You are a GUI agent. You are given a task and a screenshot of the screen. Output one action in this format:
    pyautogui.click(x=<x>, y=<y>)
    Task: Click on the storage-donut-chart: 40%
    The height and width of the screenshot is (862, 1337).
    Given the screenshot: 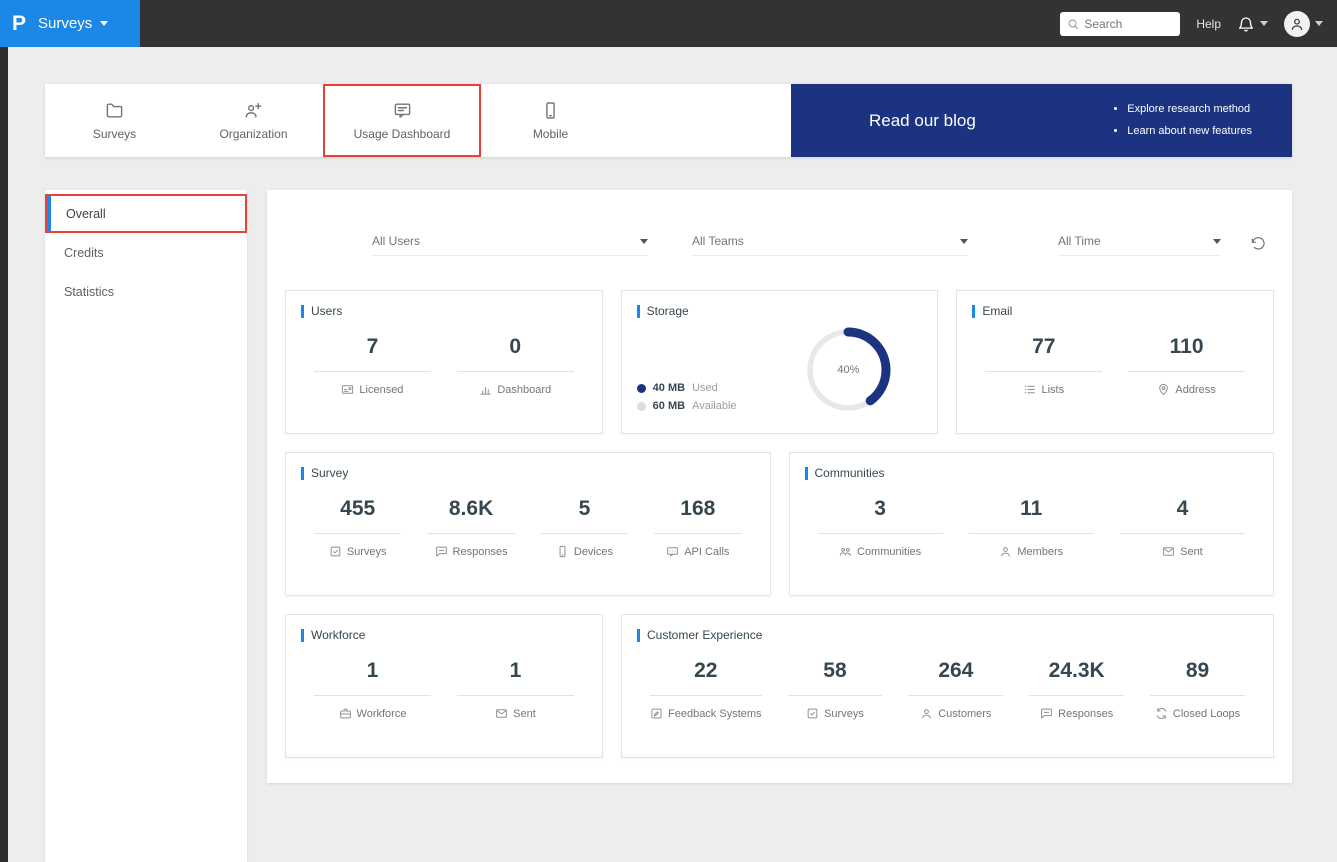 What is the action you would take?
    pyautogui.click(x=848, y=370)
    